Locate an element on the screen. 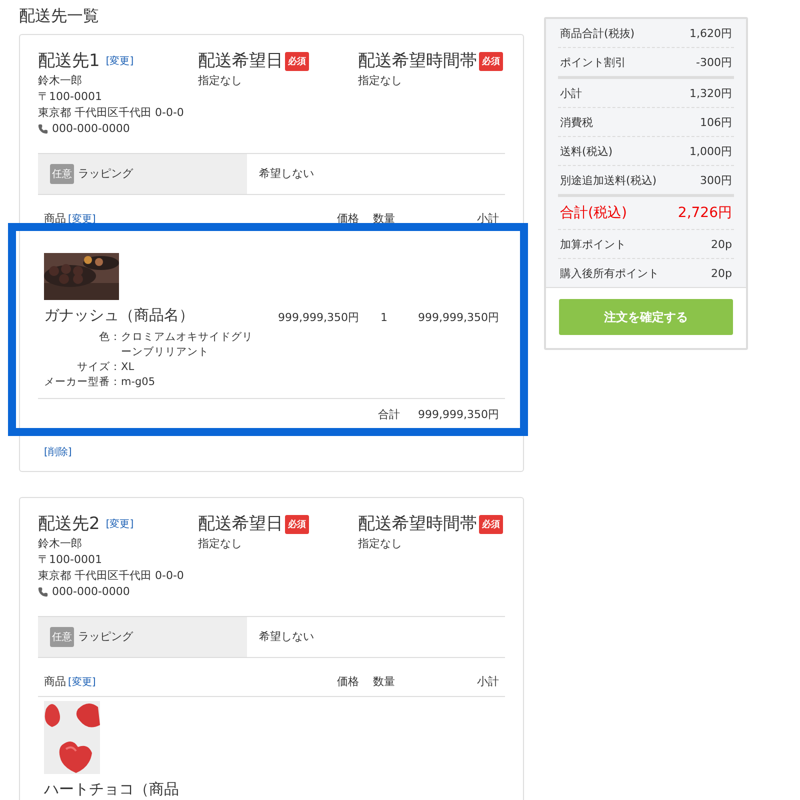 The height and width of the screenshot is (800, 800). total-label: 合計 is located at coordinates (389, 415).